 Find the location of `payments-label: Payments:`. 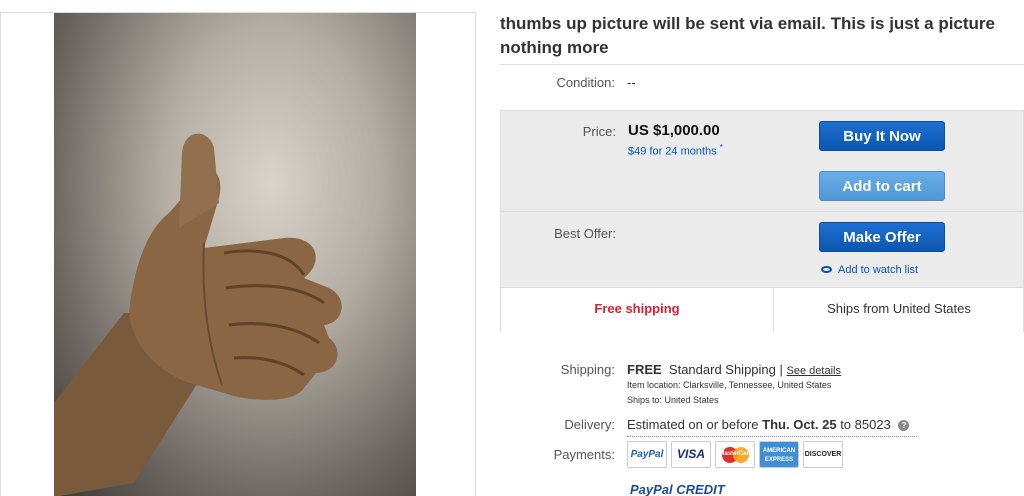

payments-label: Payments: is located at coordinates (584, 454).